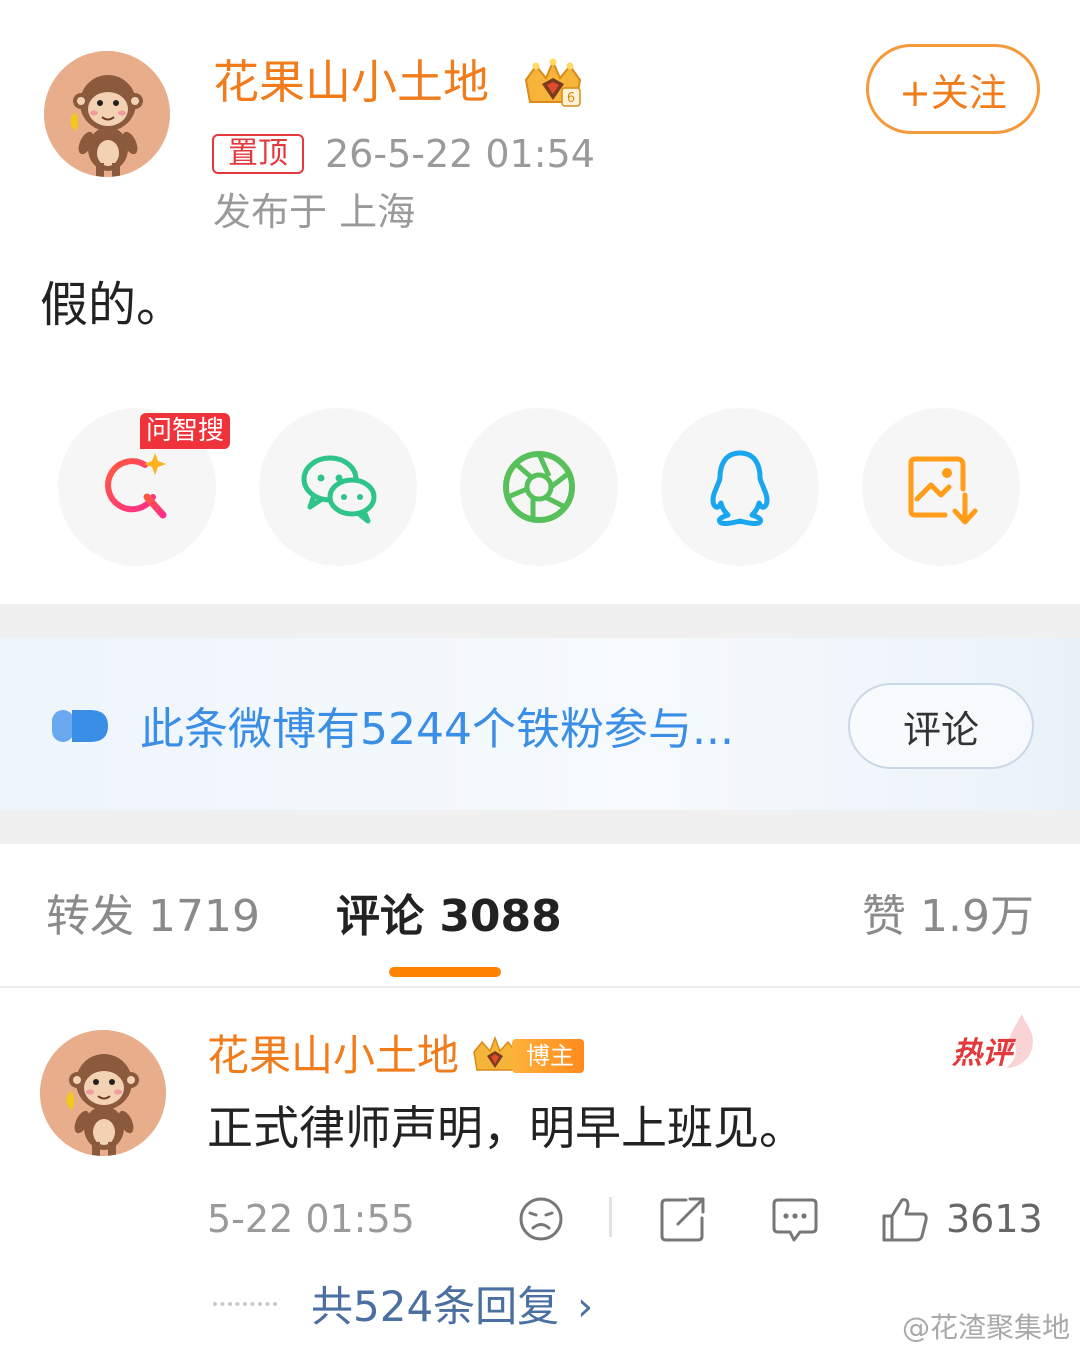  Describe the element at coordinates (610, 1217) in the screenshot. I see `action-separator` at that location.